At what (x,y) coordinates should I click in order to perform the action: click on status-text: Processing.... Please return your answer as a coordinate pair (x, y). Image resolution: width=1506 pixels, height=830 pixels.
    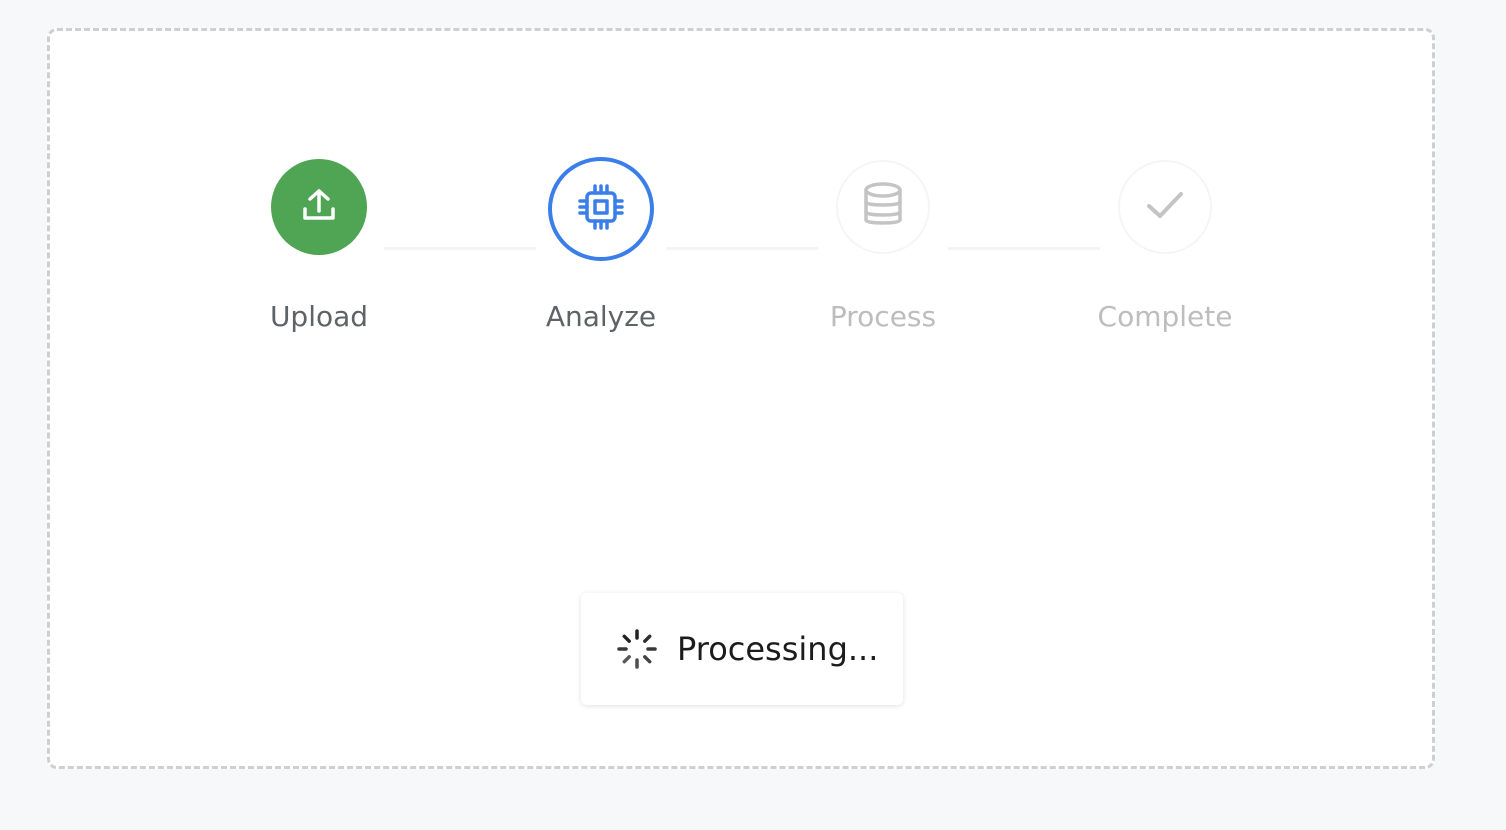
    Looking at the image, I should click on (778, 649).